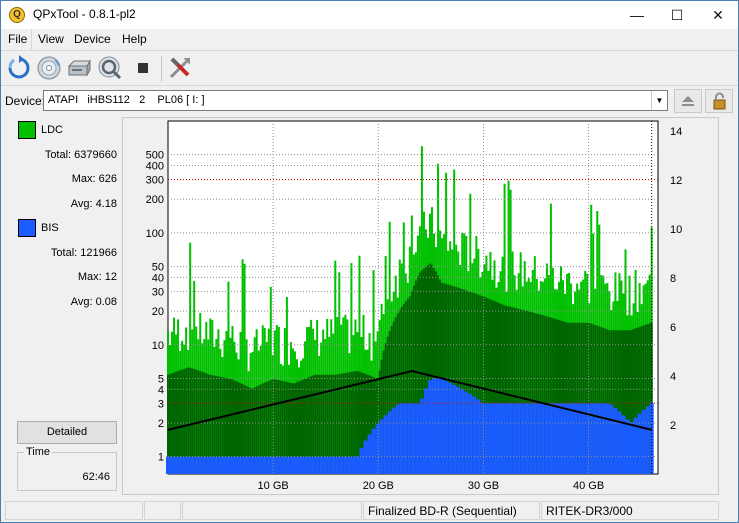  What do you see at coordinates (79, 68) in the screenshot?
I see `drive-icon` at bounding box center [79, 68].